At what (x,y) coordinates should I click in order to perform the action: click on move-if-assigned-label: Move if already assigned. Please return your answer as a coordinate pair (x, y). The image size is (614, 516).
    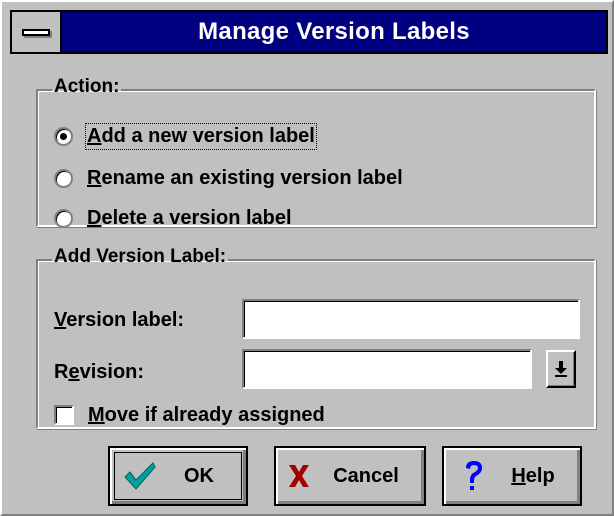
    Looking at the image, I should click on (206, 414).